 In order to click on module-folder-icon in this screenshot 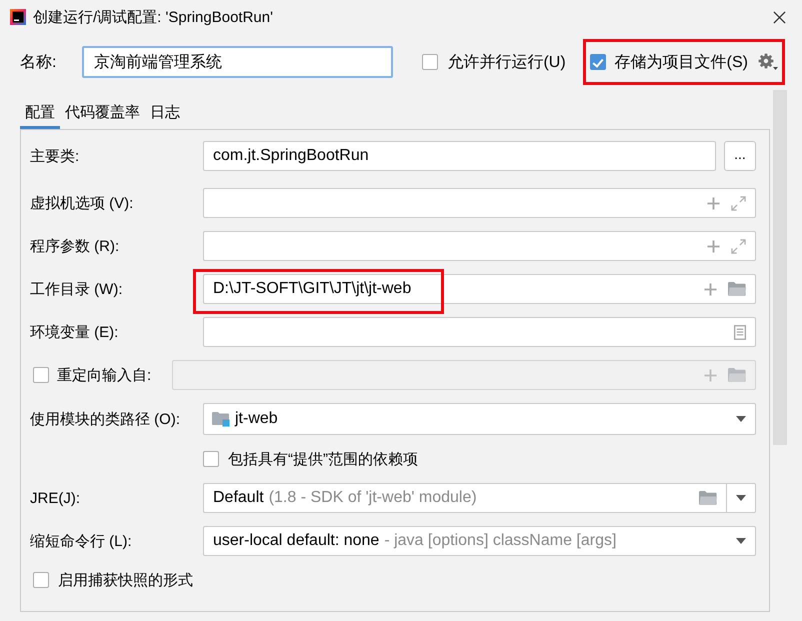, I will do `click(221, 419)`.